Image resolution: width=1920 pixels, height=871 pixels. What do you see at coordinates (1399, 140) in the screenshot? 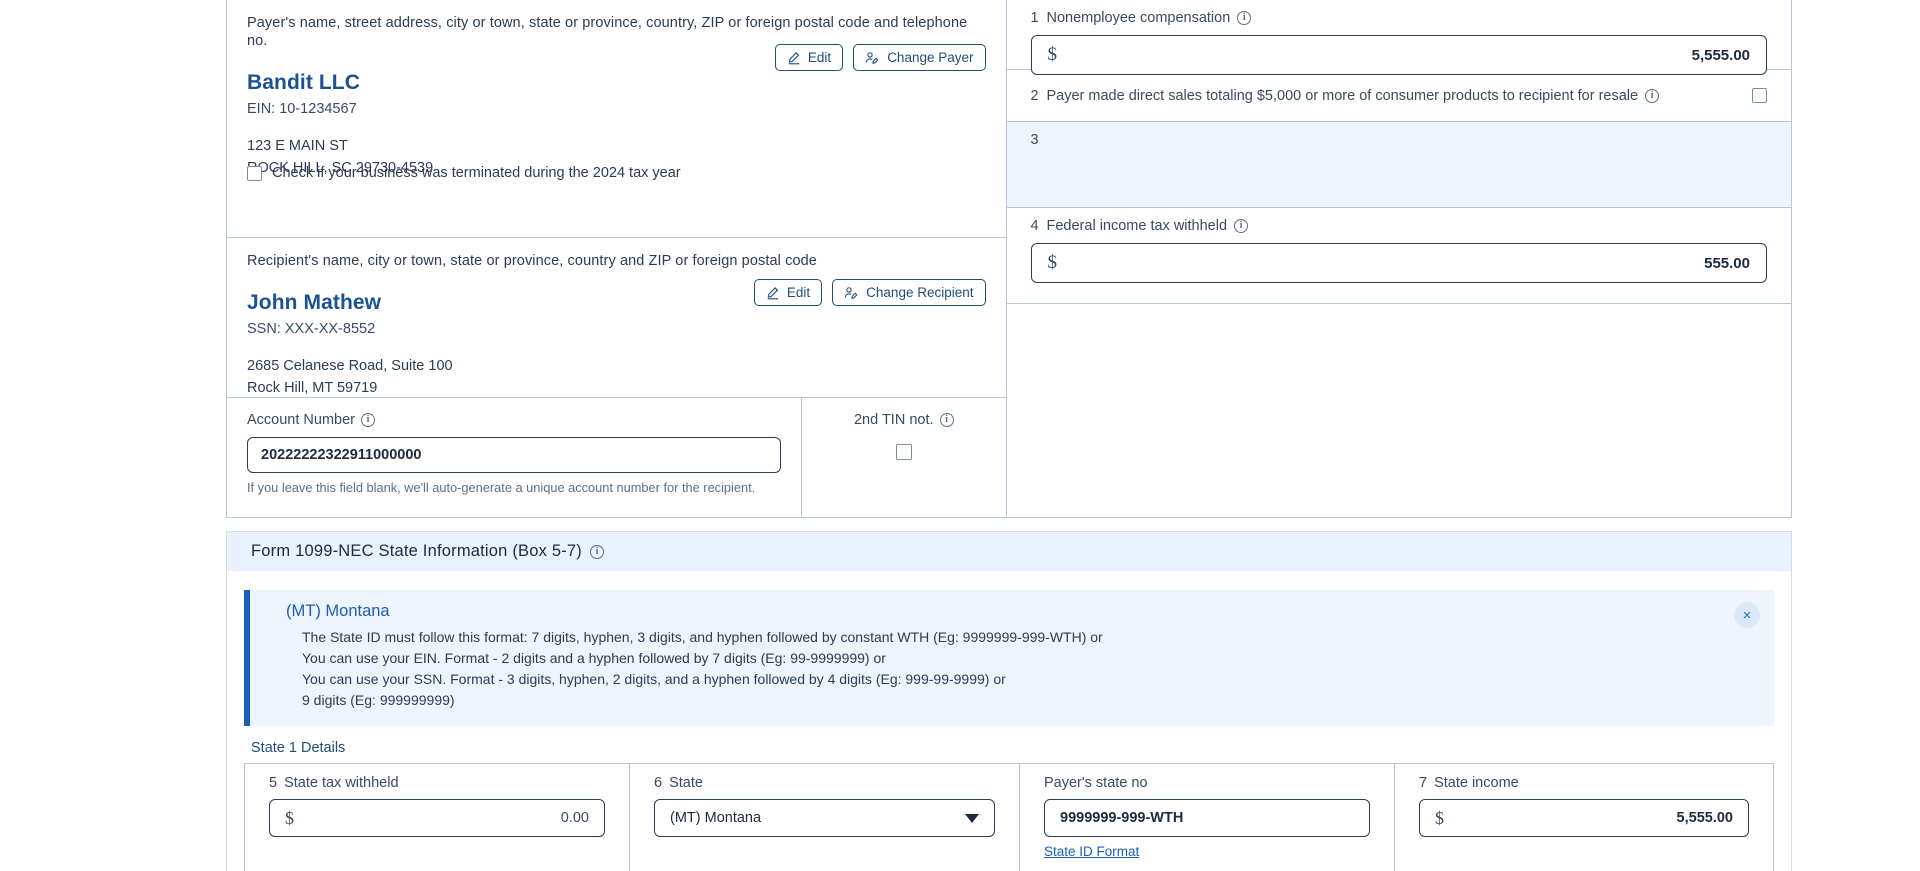
I see `box-3-label-row: 3` at bounding box center [1399, 140].